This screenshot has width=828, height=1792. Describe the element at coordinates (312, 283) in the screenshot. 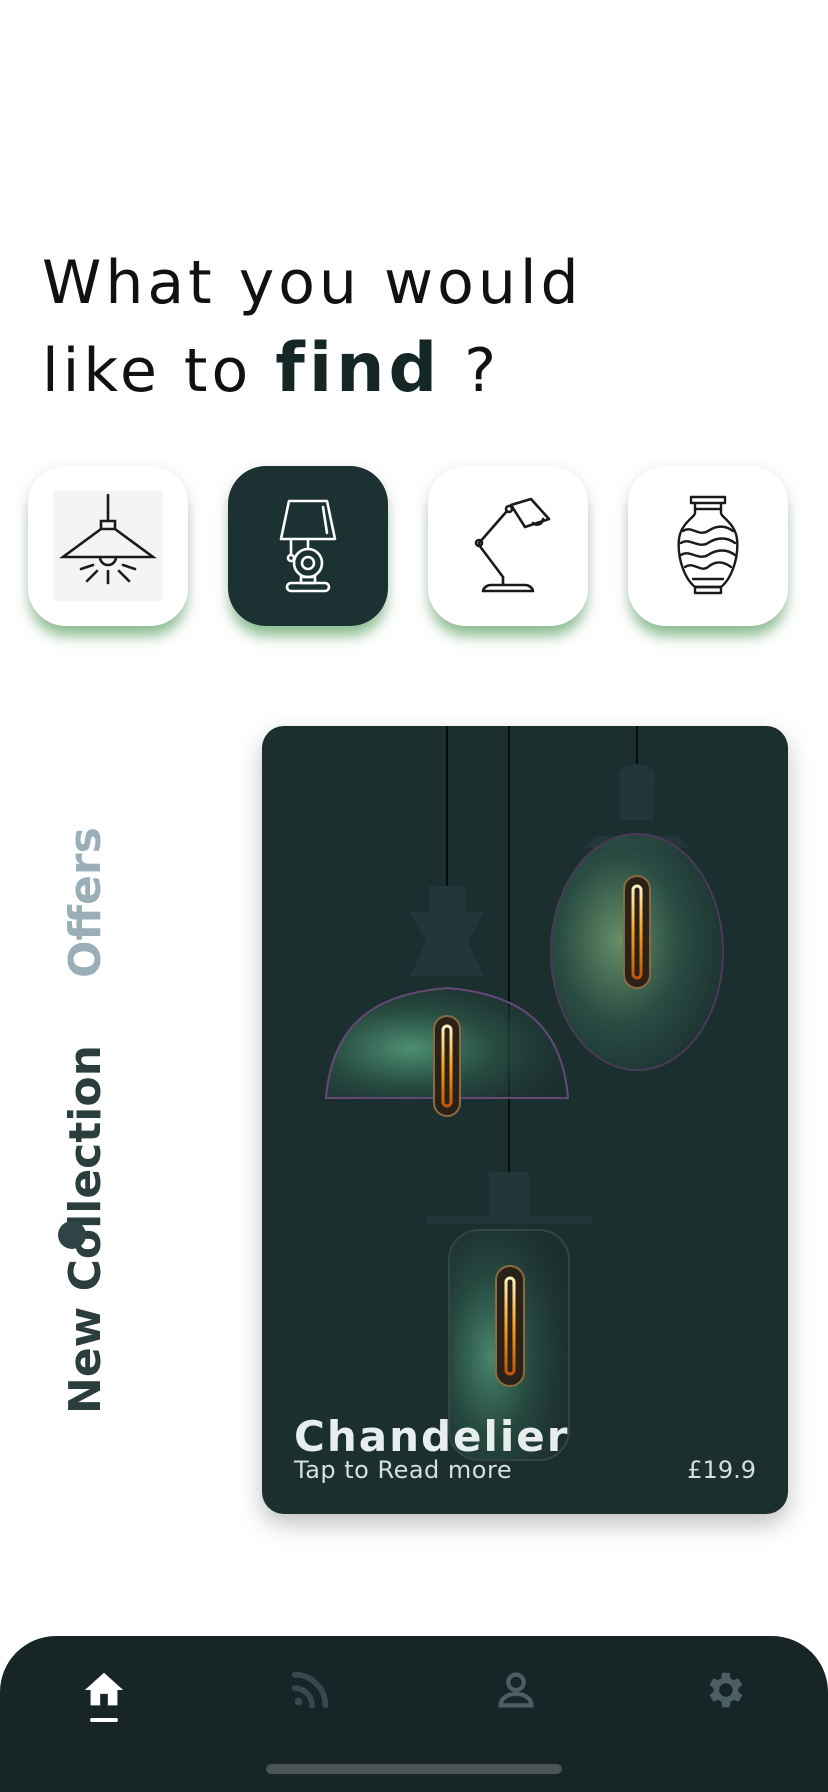

I see `headline-line-1: What you would` at that location.